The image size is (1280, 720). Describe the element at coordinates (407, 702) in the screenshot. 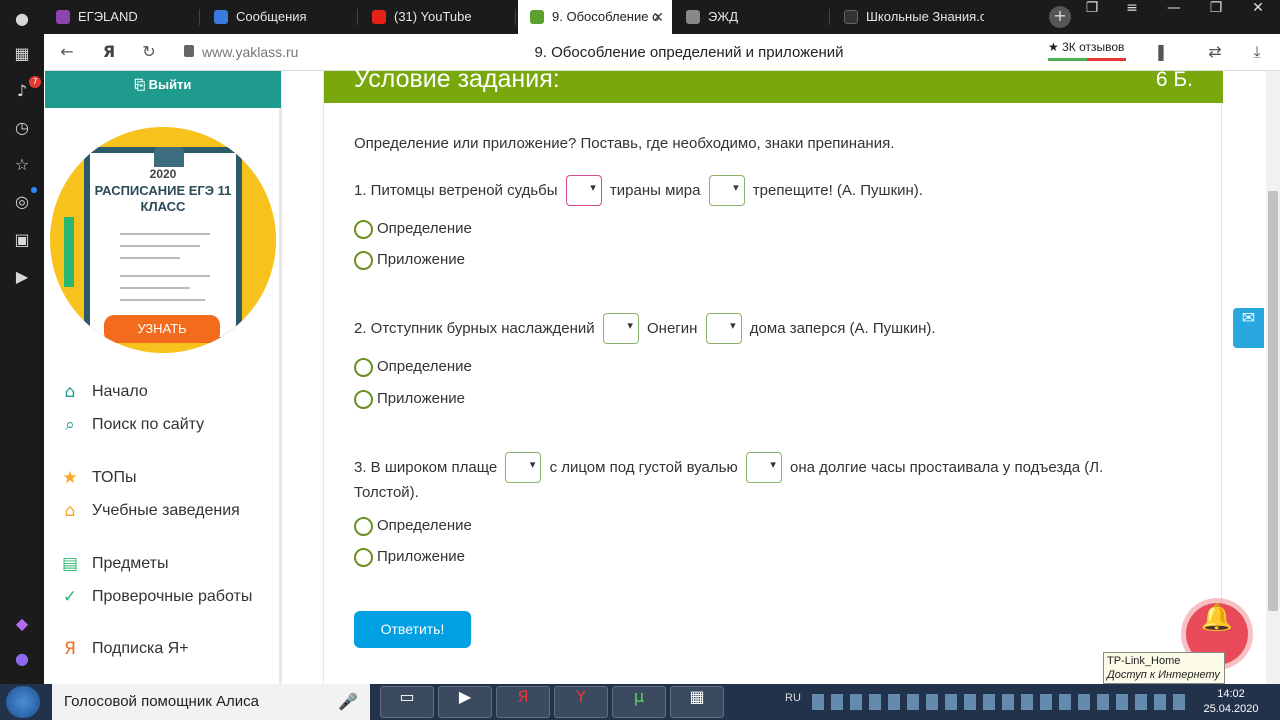

I see `explorer-taskbar-icon: ▭` at that location.